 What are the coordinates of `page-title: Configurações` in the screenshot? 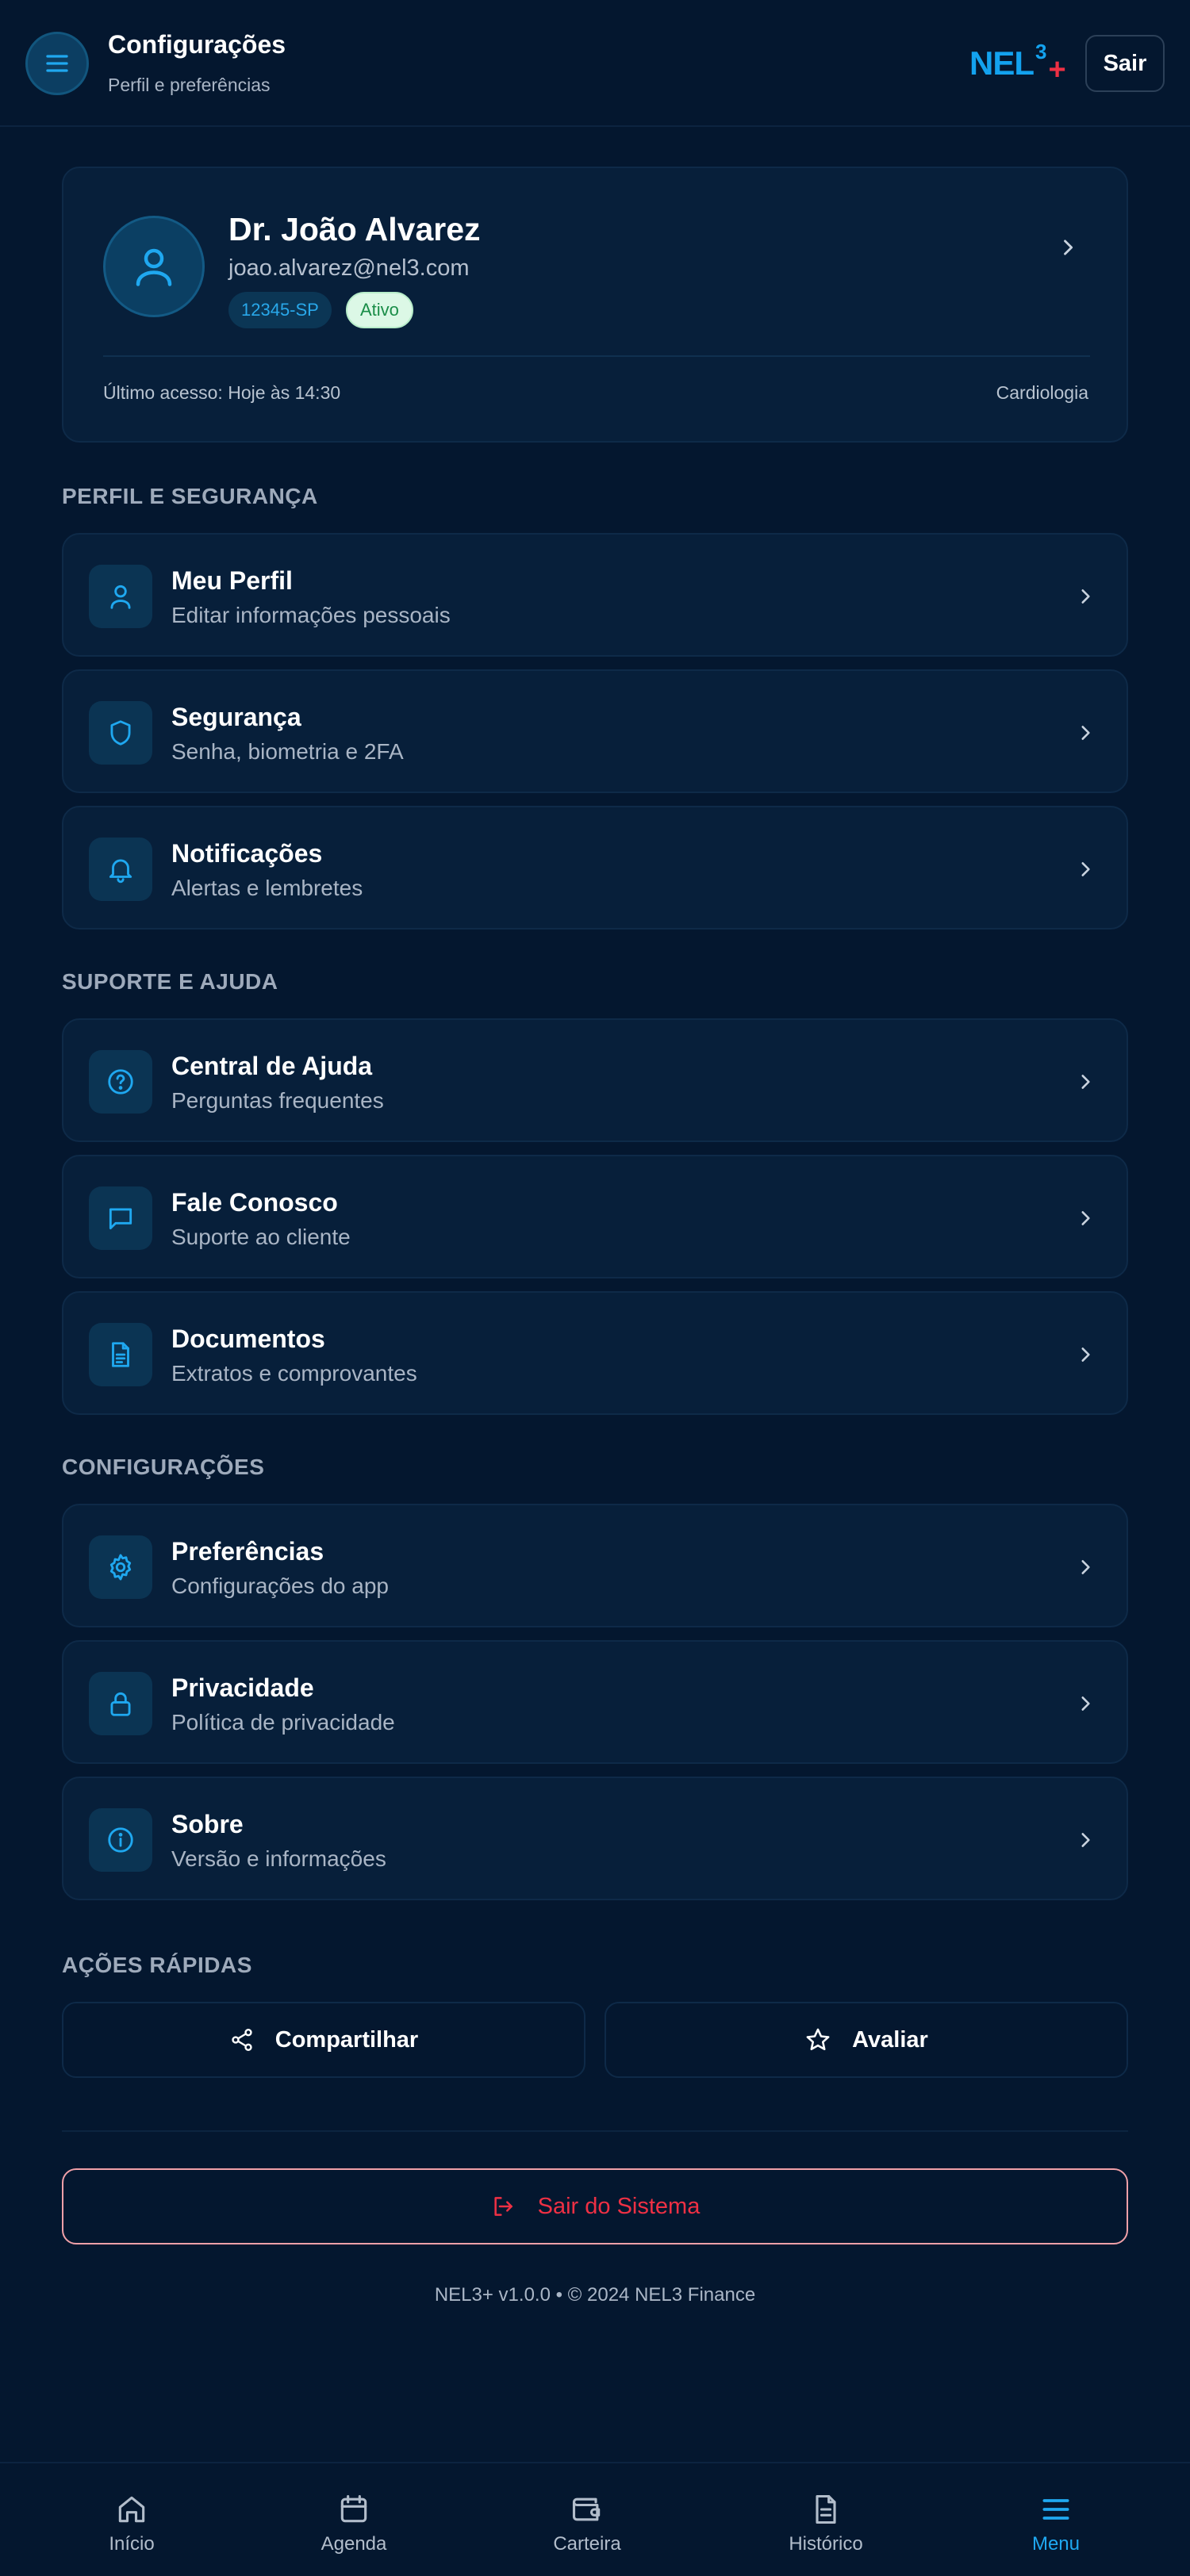 It's located at (197, 44).